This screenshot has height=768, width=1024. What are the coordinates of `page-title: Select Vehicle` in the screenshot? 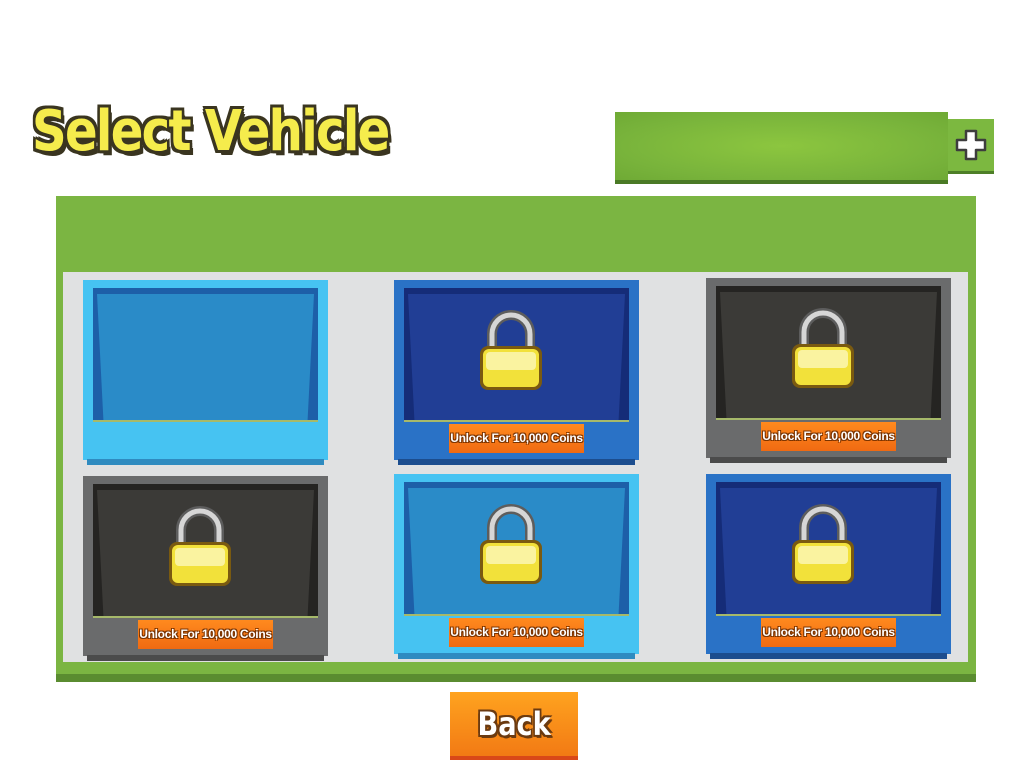 It's located at (211, 131).